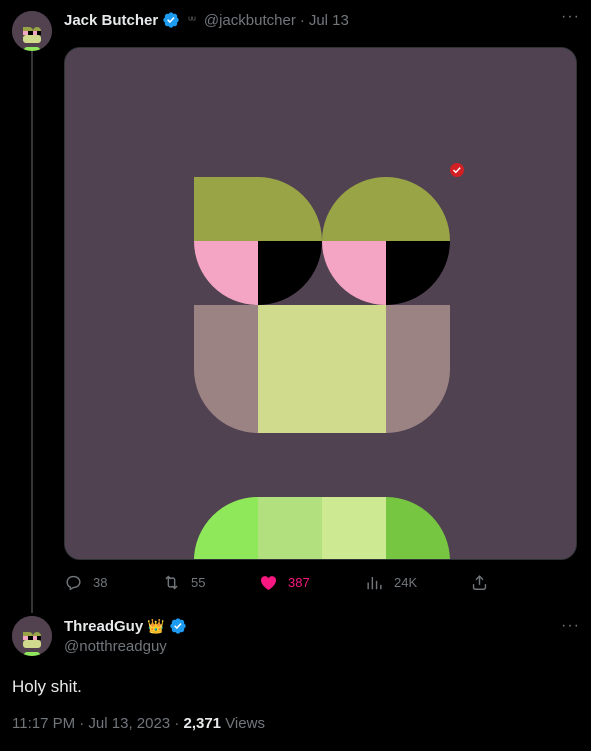 The height and width of the screenshot is (751, 591). Describe the element at coordinates (391, 582) in the screenshot. I see `views-button: 24K` at that location.